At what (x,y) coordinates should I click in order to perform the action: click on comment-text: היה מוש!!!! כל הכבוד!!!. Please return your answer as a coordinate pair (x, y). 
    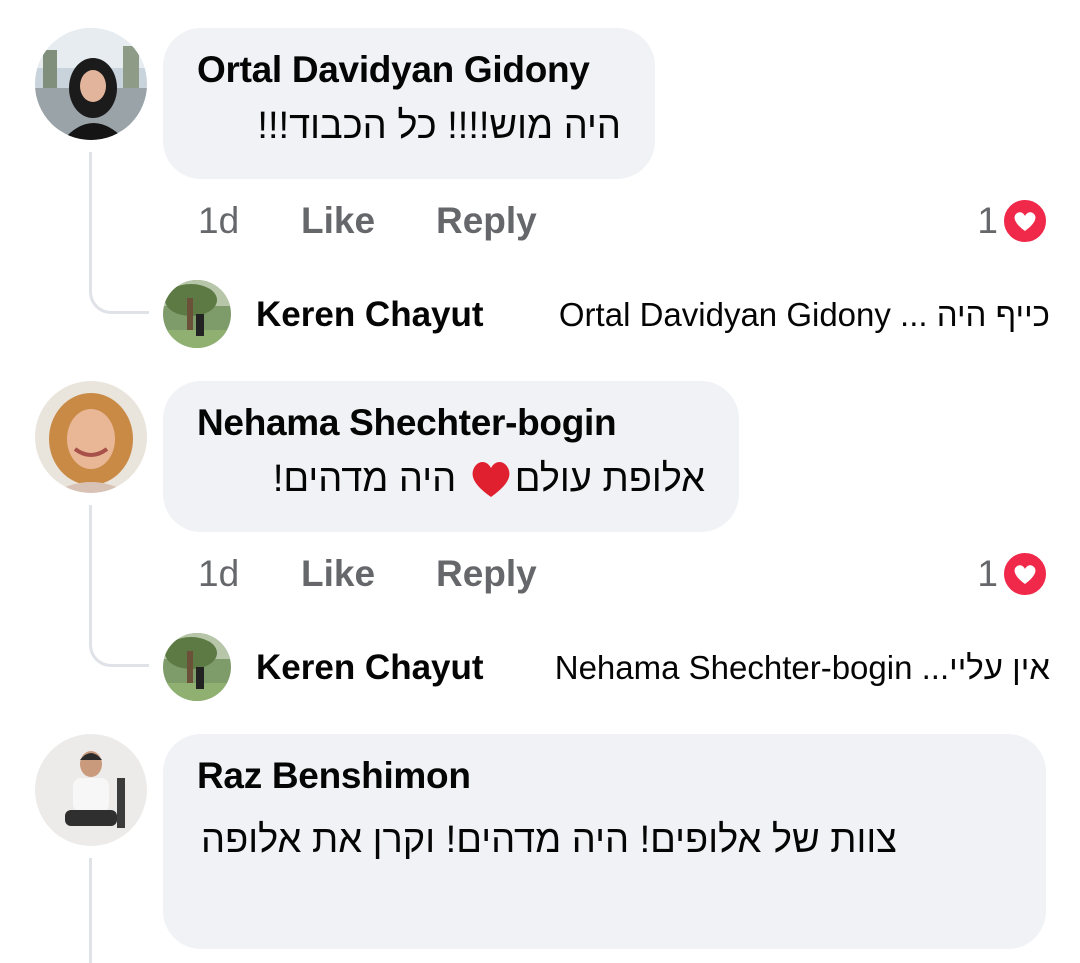
    Looking at the image, I should click on (439, 126).